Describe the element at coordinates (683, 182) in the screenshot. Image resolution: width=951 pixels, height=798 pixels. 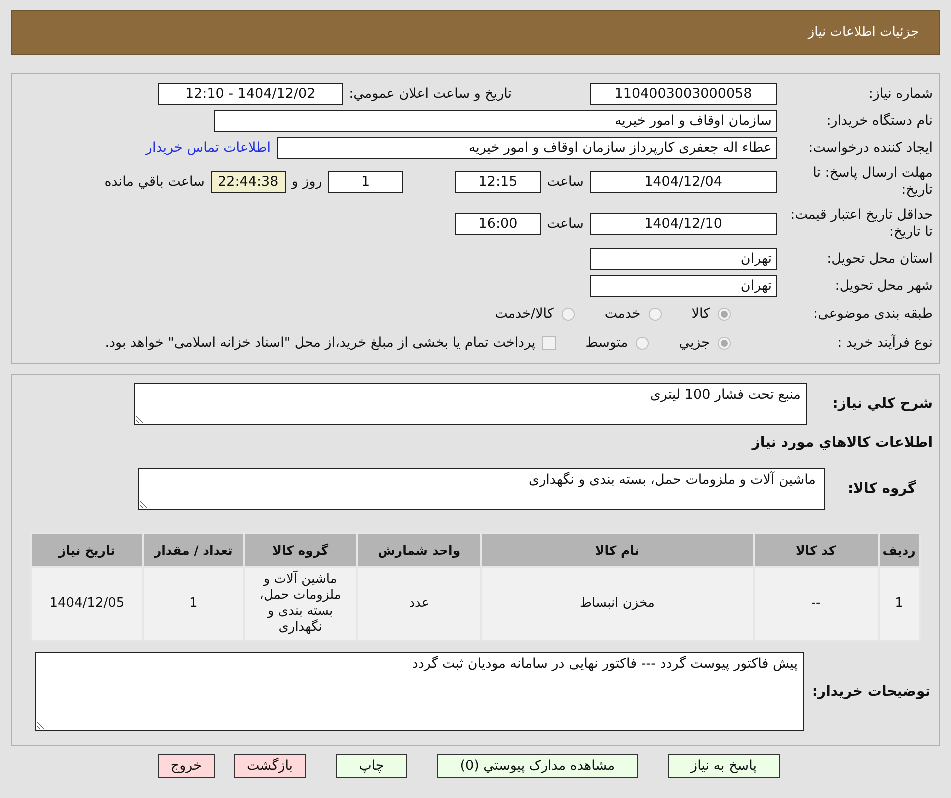
I see `deadline-date-field: 1404/12/04` at that location.